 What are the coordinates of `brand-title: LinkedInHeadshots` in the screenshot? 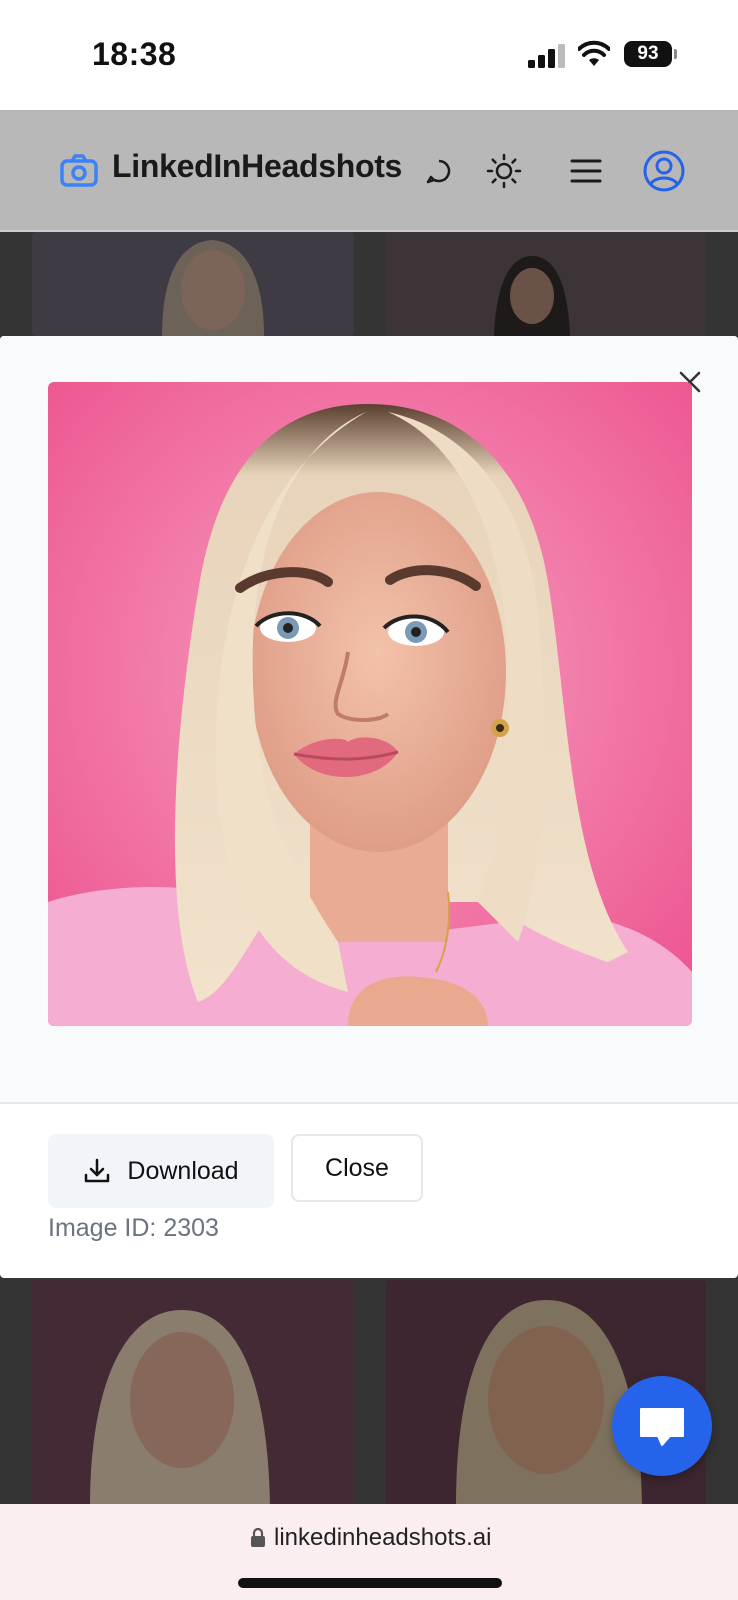 It's located at (257, 166).